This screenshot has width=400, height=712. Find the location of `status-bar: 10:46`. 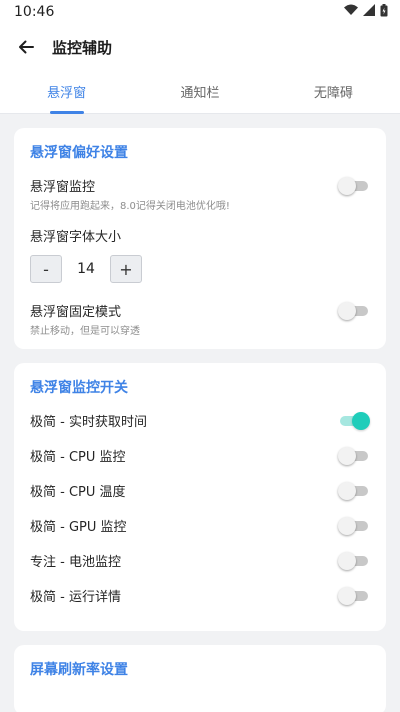

status-bar: 10:46 is located at coordinates (200, 12).